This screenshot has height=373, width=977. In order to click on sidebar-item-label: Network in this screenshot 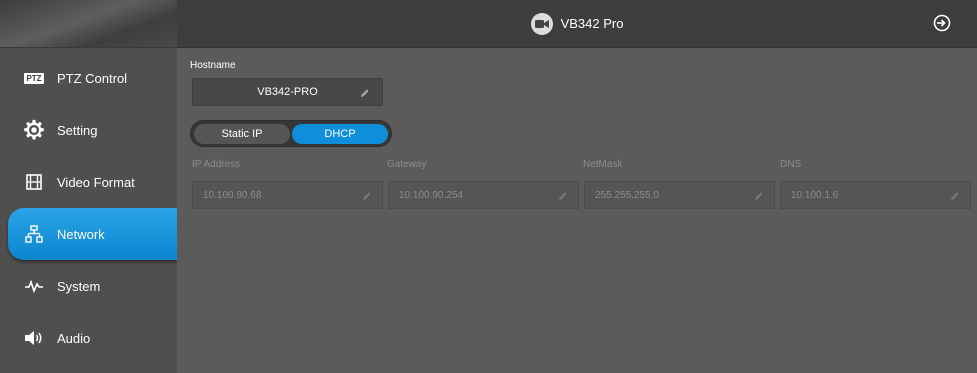, I will do `click(81, 234)`.